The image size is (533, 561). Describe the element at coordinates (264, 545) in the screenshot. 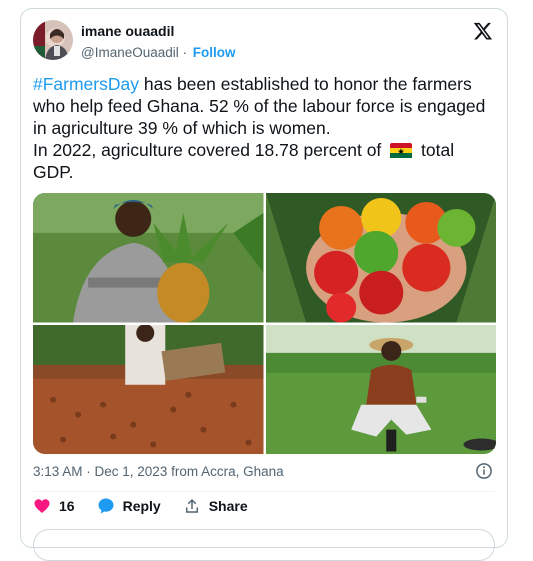

I see `read-replies-button` at that location.